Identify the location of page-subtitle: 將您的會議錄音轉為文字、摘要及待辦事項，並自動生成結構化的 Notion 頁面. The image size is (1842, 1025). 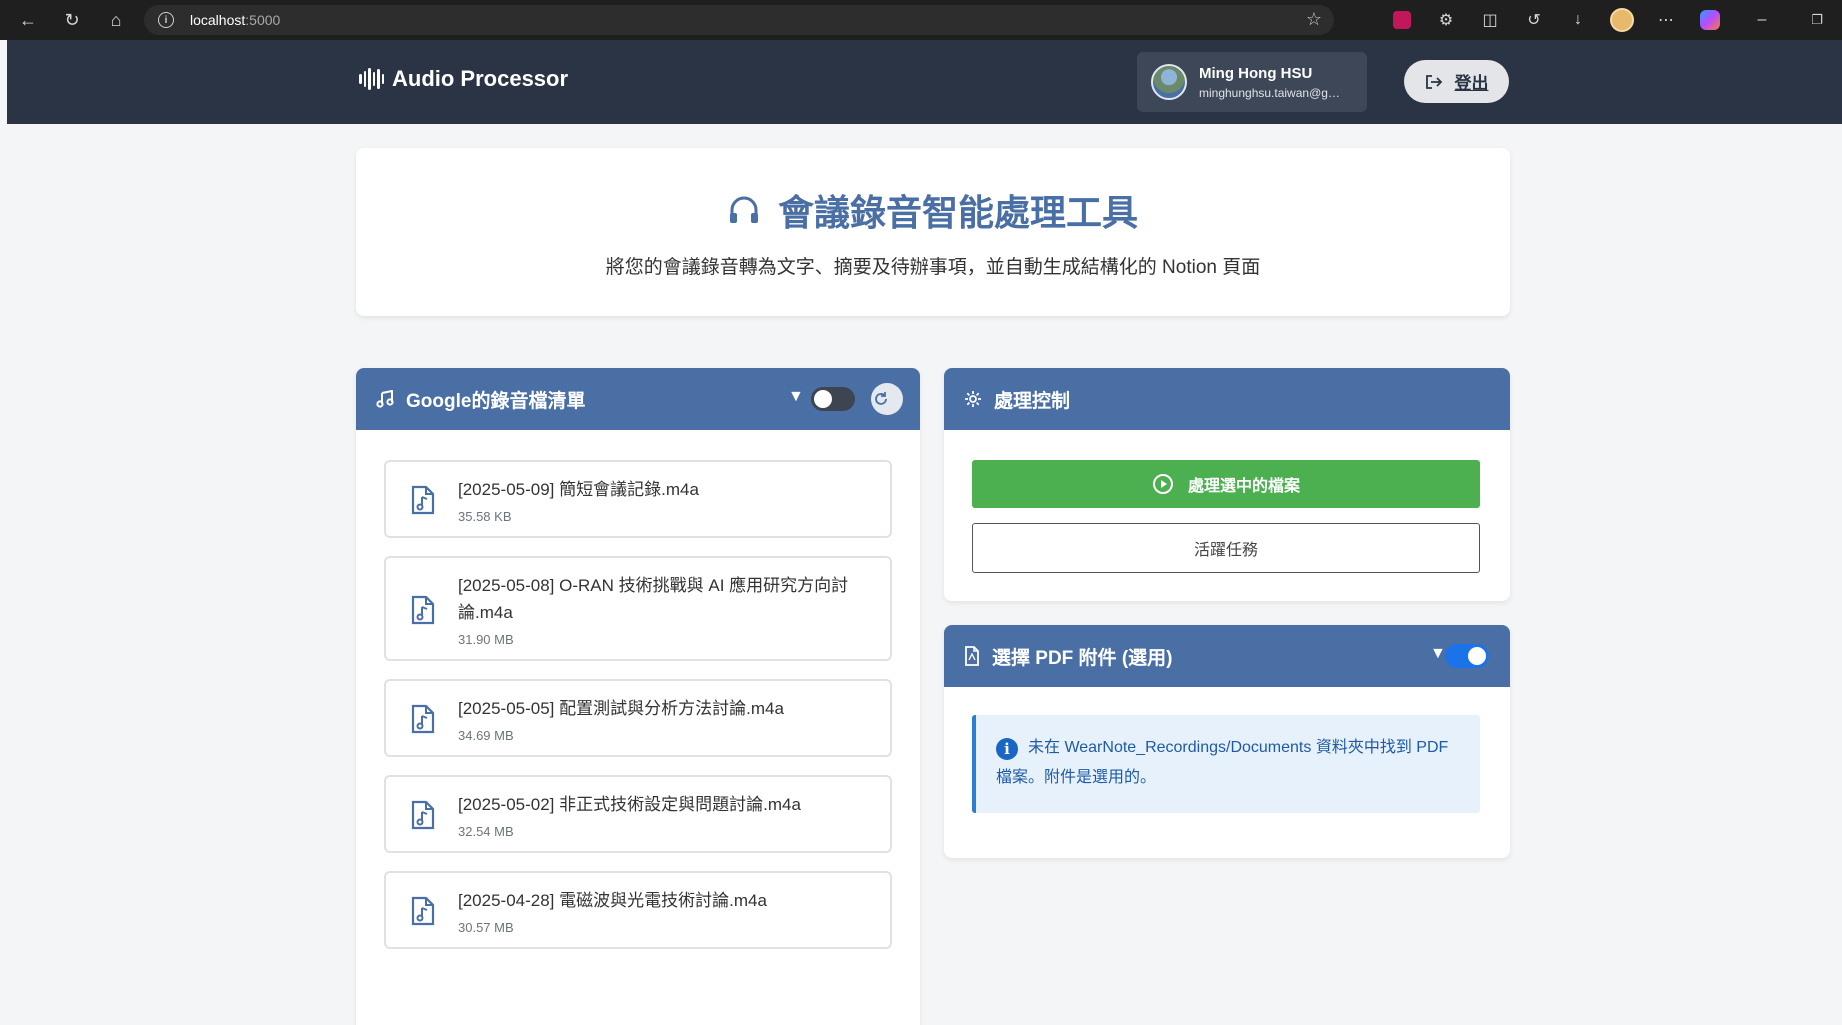
(933, 267).